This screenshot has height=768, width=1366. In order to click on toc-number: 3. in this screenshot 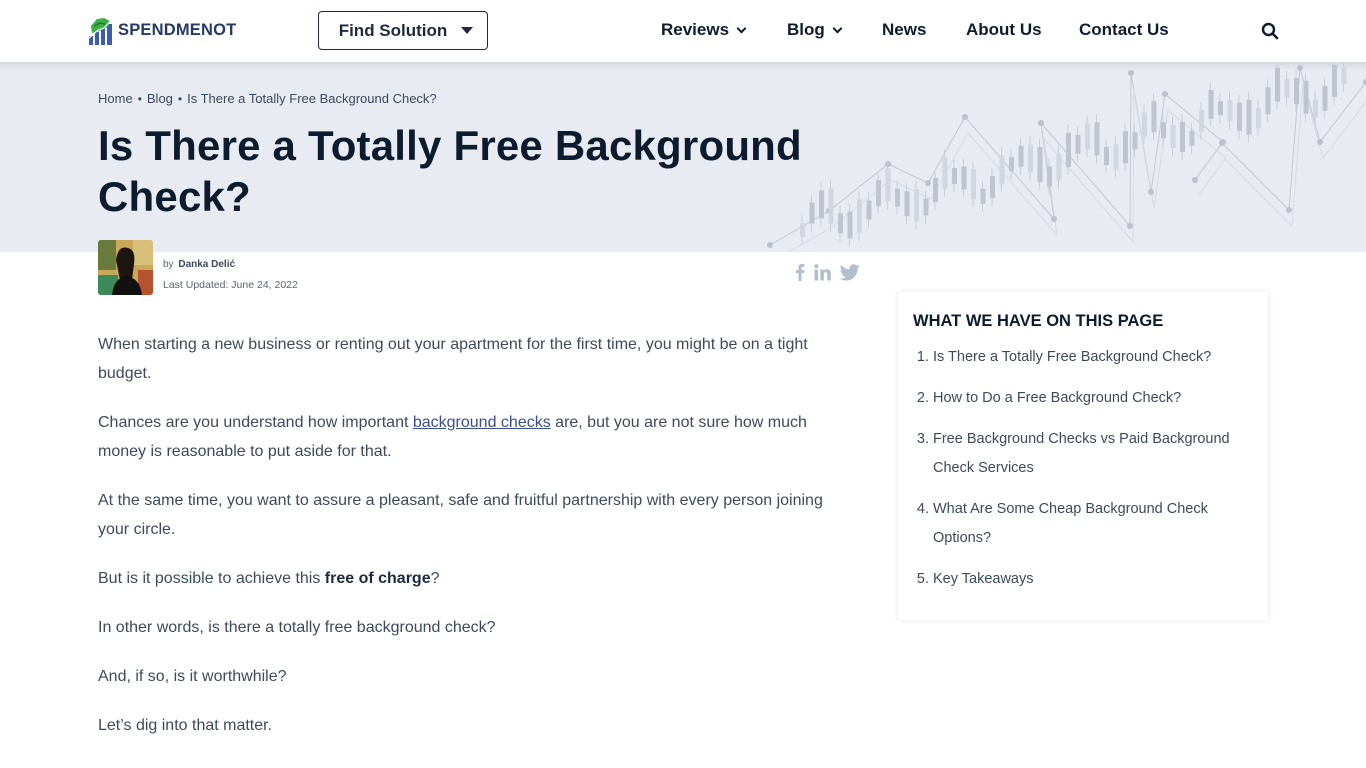, I will do `click(922, 439)`.